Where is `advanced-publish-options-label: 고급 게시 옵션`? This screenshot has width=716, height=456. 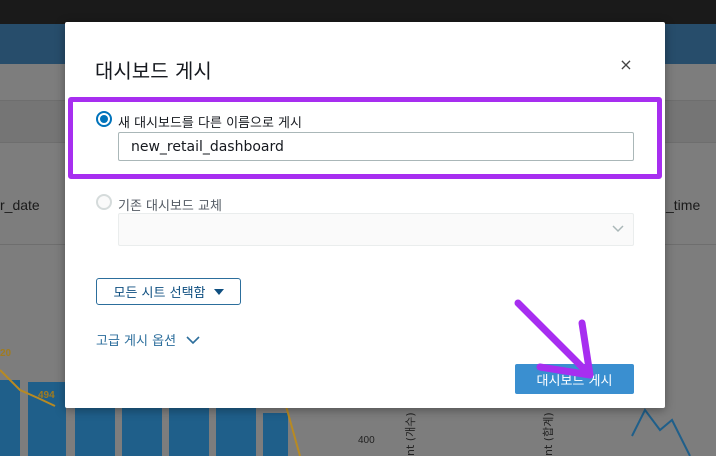
advanced-publish-options-label: 고급 게시 옵션 is located at coordinates (136, 341).